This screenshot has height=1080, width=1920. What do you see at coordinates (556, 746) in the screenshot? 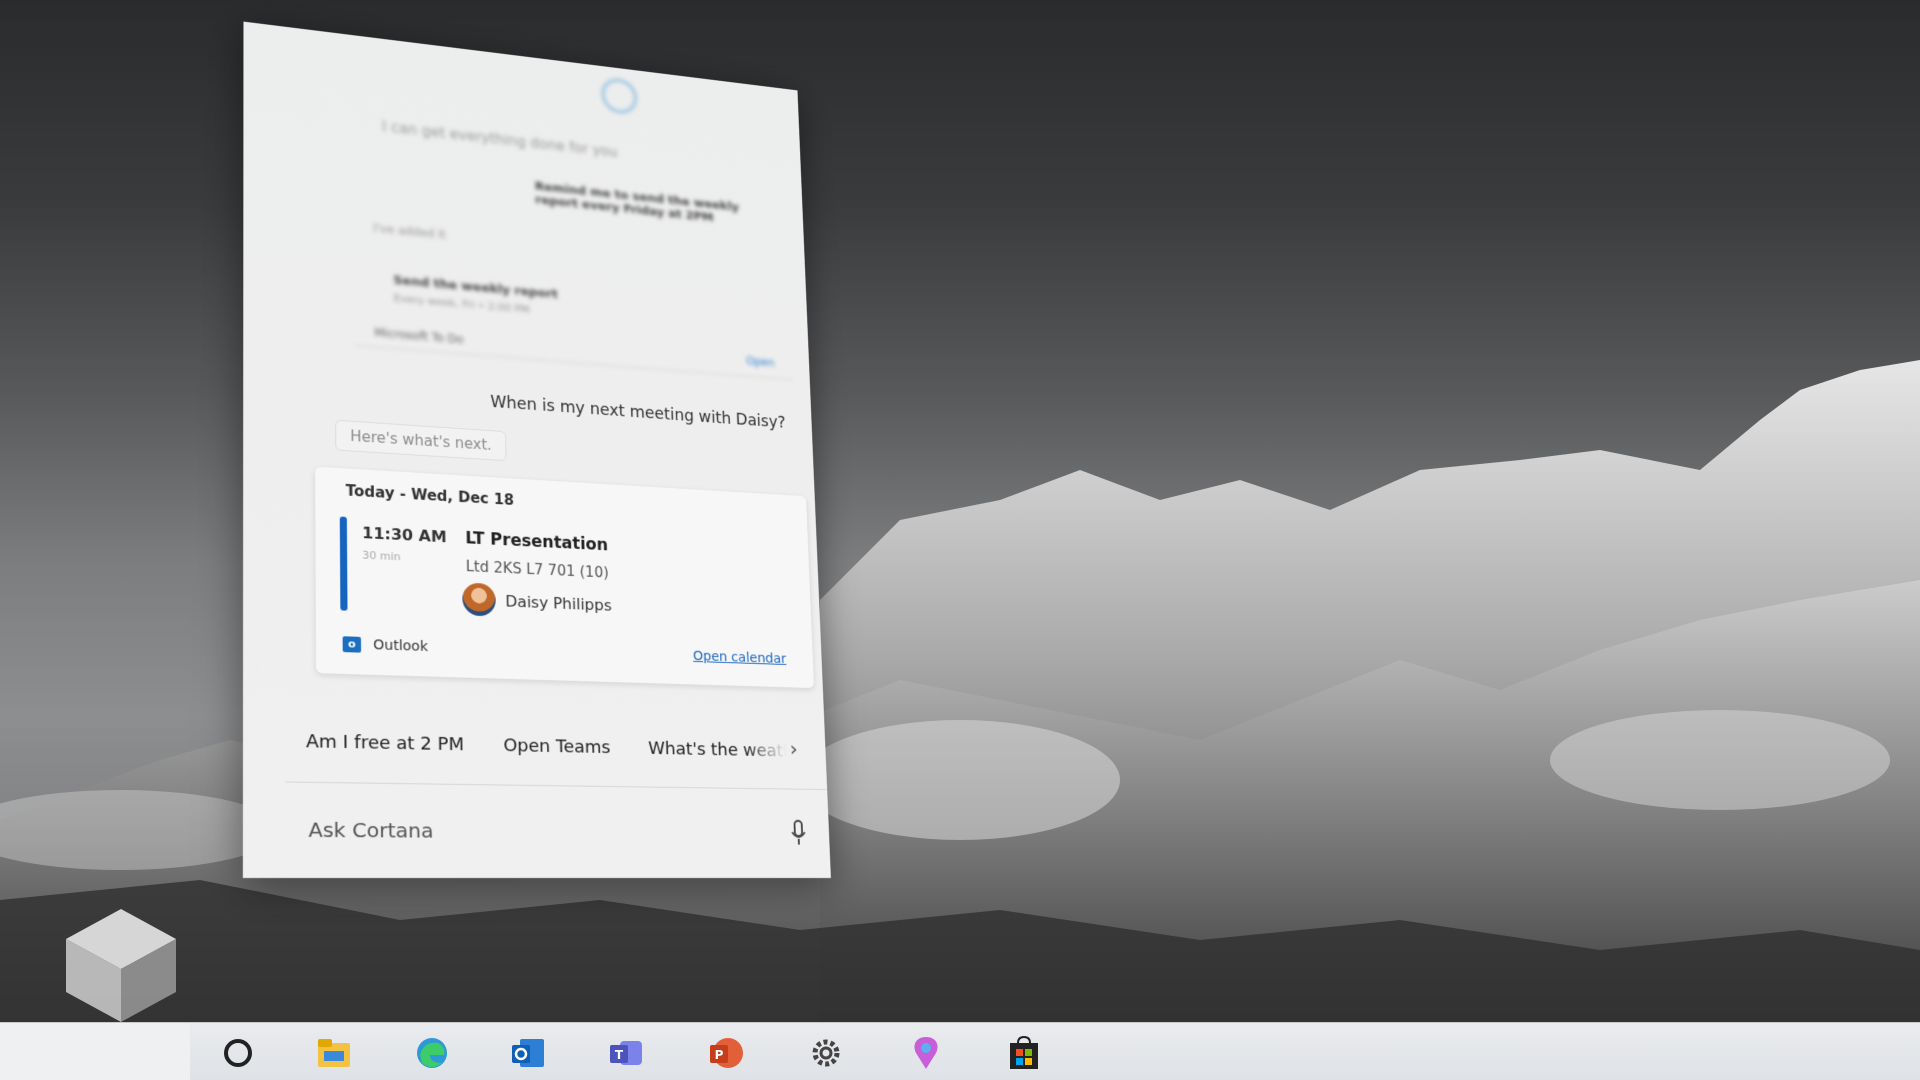
I see `suggestion-chip: Open Teams` at bounding box center [556, 746].